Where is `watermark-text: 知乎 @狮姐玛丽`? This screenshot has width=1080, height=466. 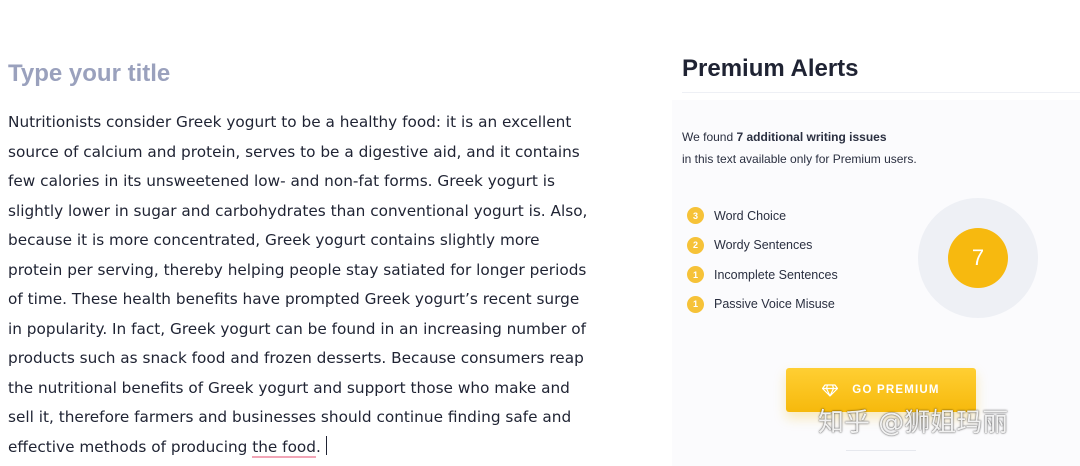 watermark-text: 知乎 @狮姐玛丽 is located at coordinates (913, 423).